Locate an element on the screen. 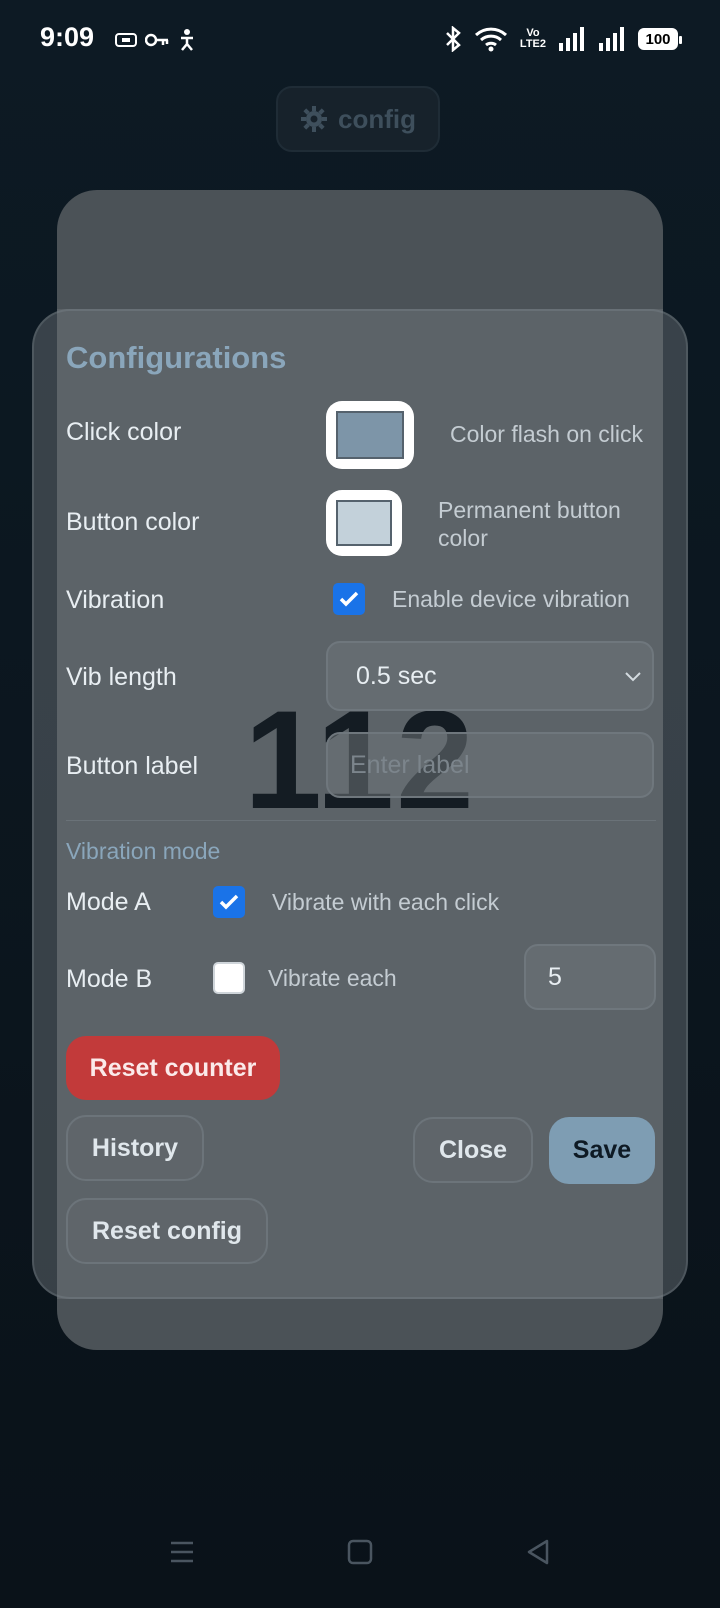 This screenshot has width=720, height=1608. button-color-preview is located at coordinates (364, 523).